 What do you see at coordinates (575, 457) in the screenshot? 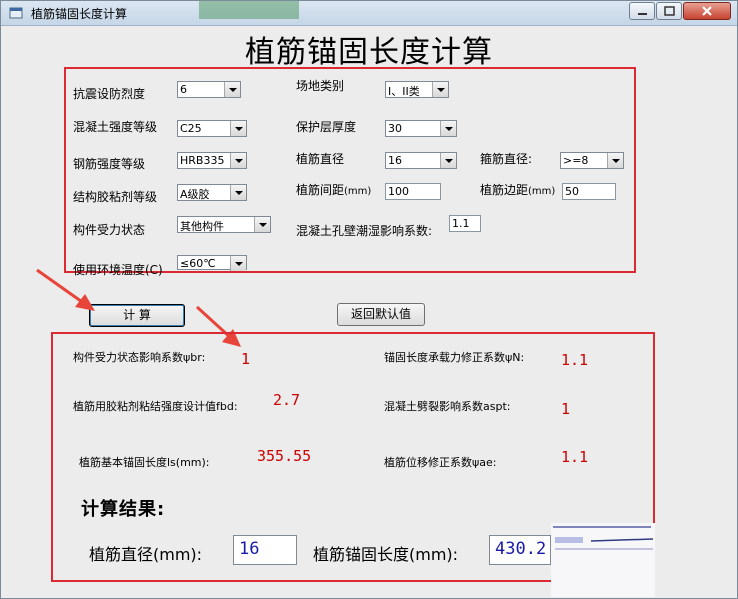
I see `psi-ae-value: 1.1` at bounding box center [575, 457].